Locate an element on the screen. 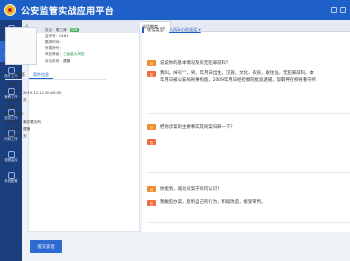 This screenshot has width=350, height=261. app-title: 公安监管实战应用平台 is located at coordinates (68, 11).